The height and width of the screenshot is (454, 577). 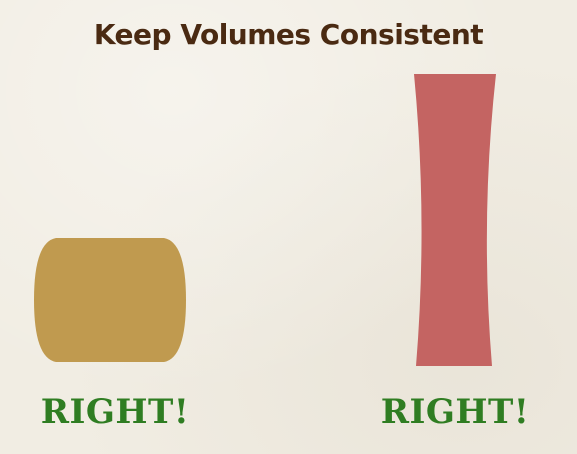 I want to click on squashed-shape-body, so click(x=110, y=300).